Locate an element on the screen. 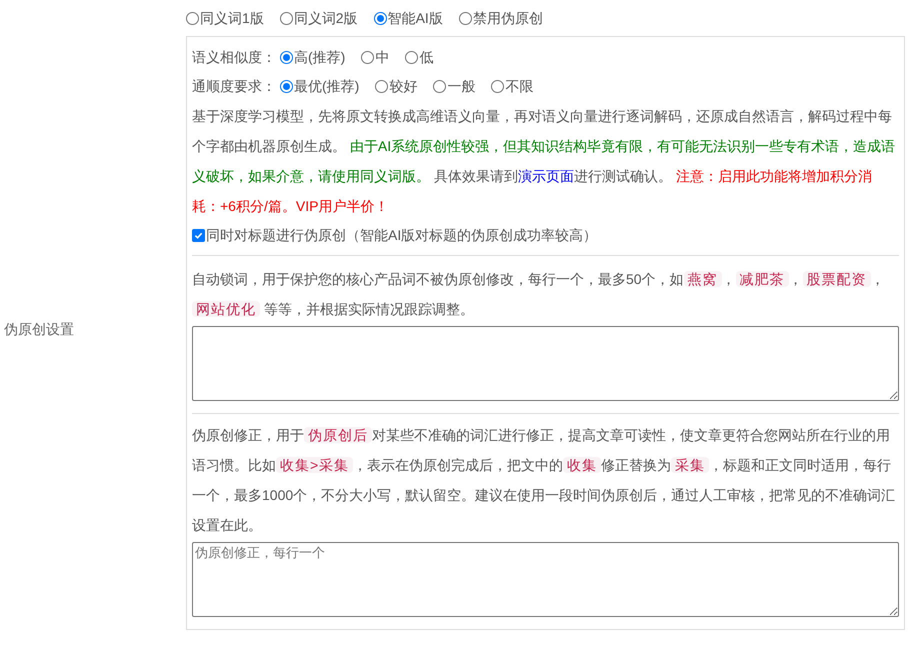 The height and width of the screenshot is (658, 911). title-option: 同时对标题进行伪原创（智能AI版对标题的伪原创成功率较高） is located at coordinates (545, 235).